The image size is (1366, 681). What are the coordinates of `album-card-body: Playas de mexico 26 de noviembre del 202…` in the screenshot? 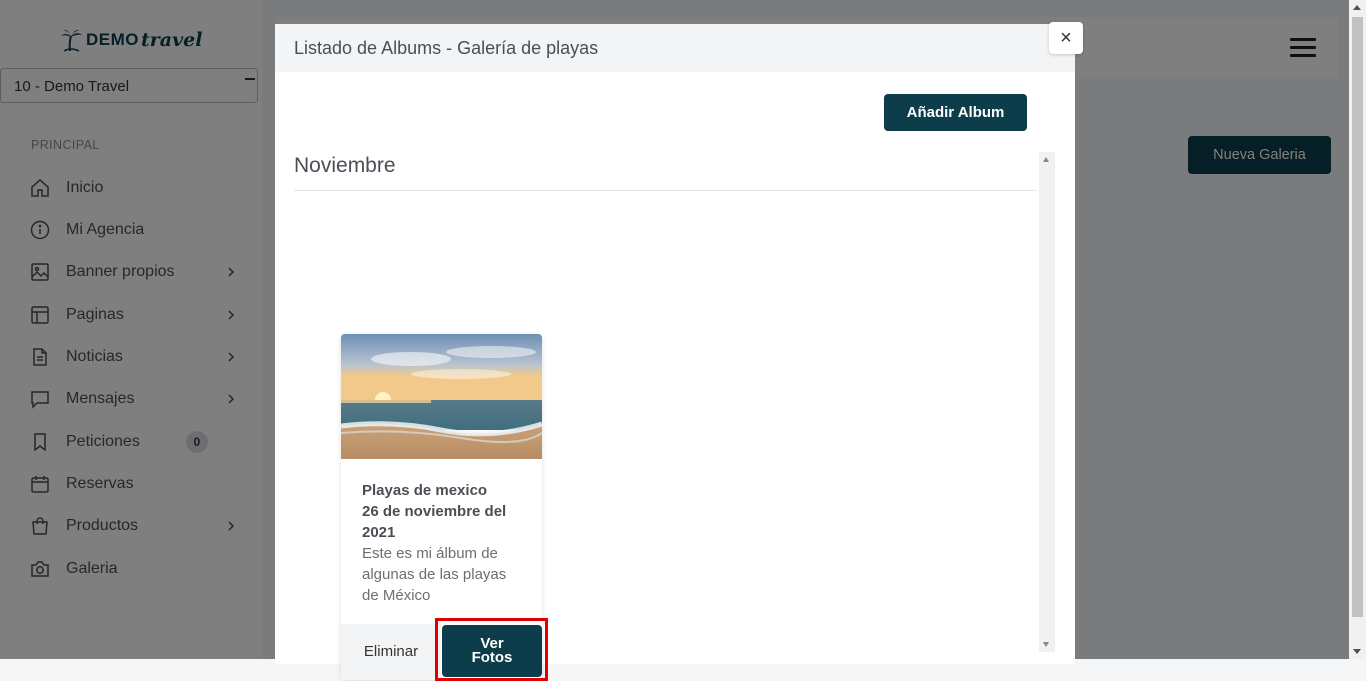 It's located at (444, 543).